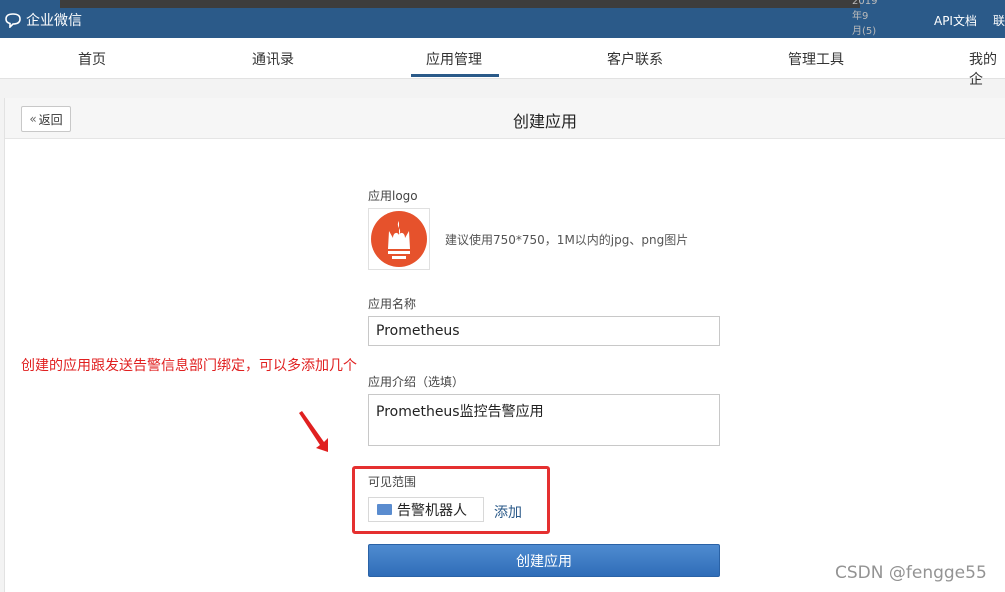 This screenshot has width=1005, height=592. I want to click on top-links: API文档 联, so click(961, 20).